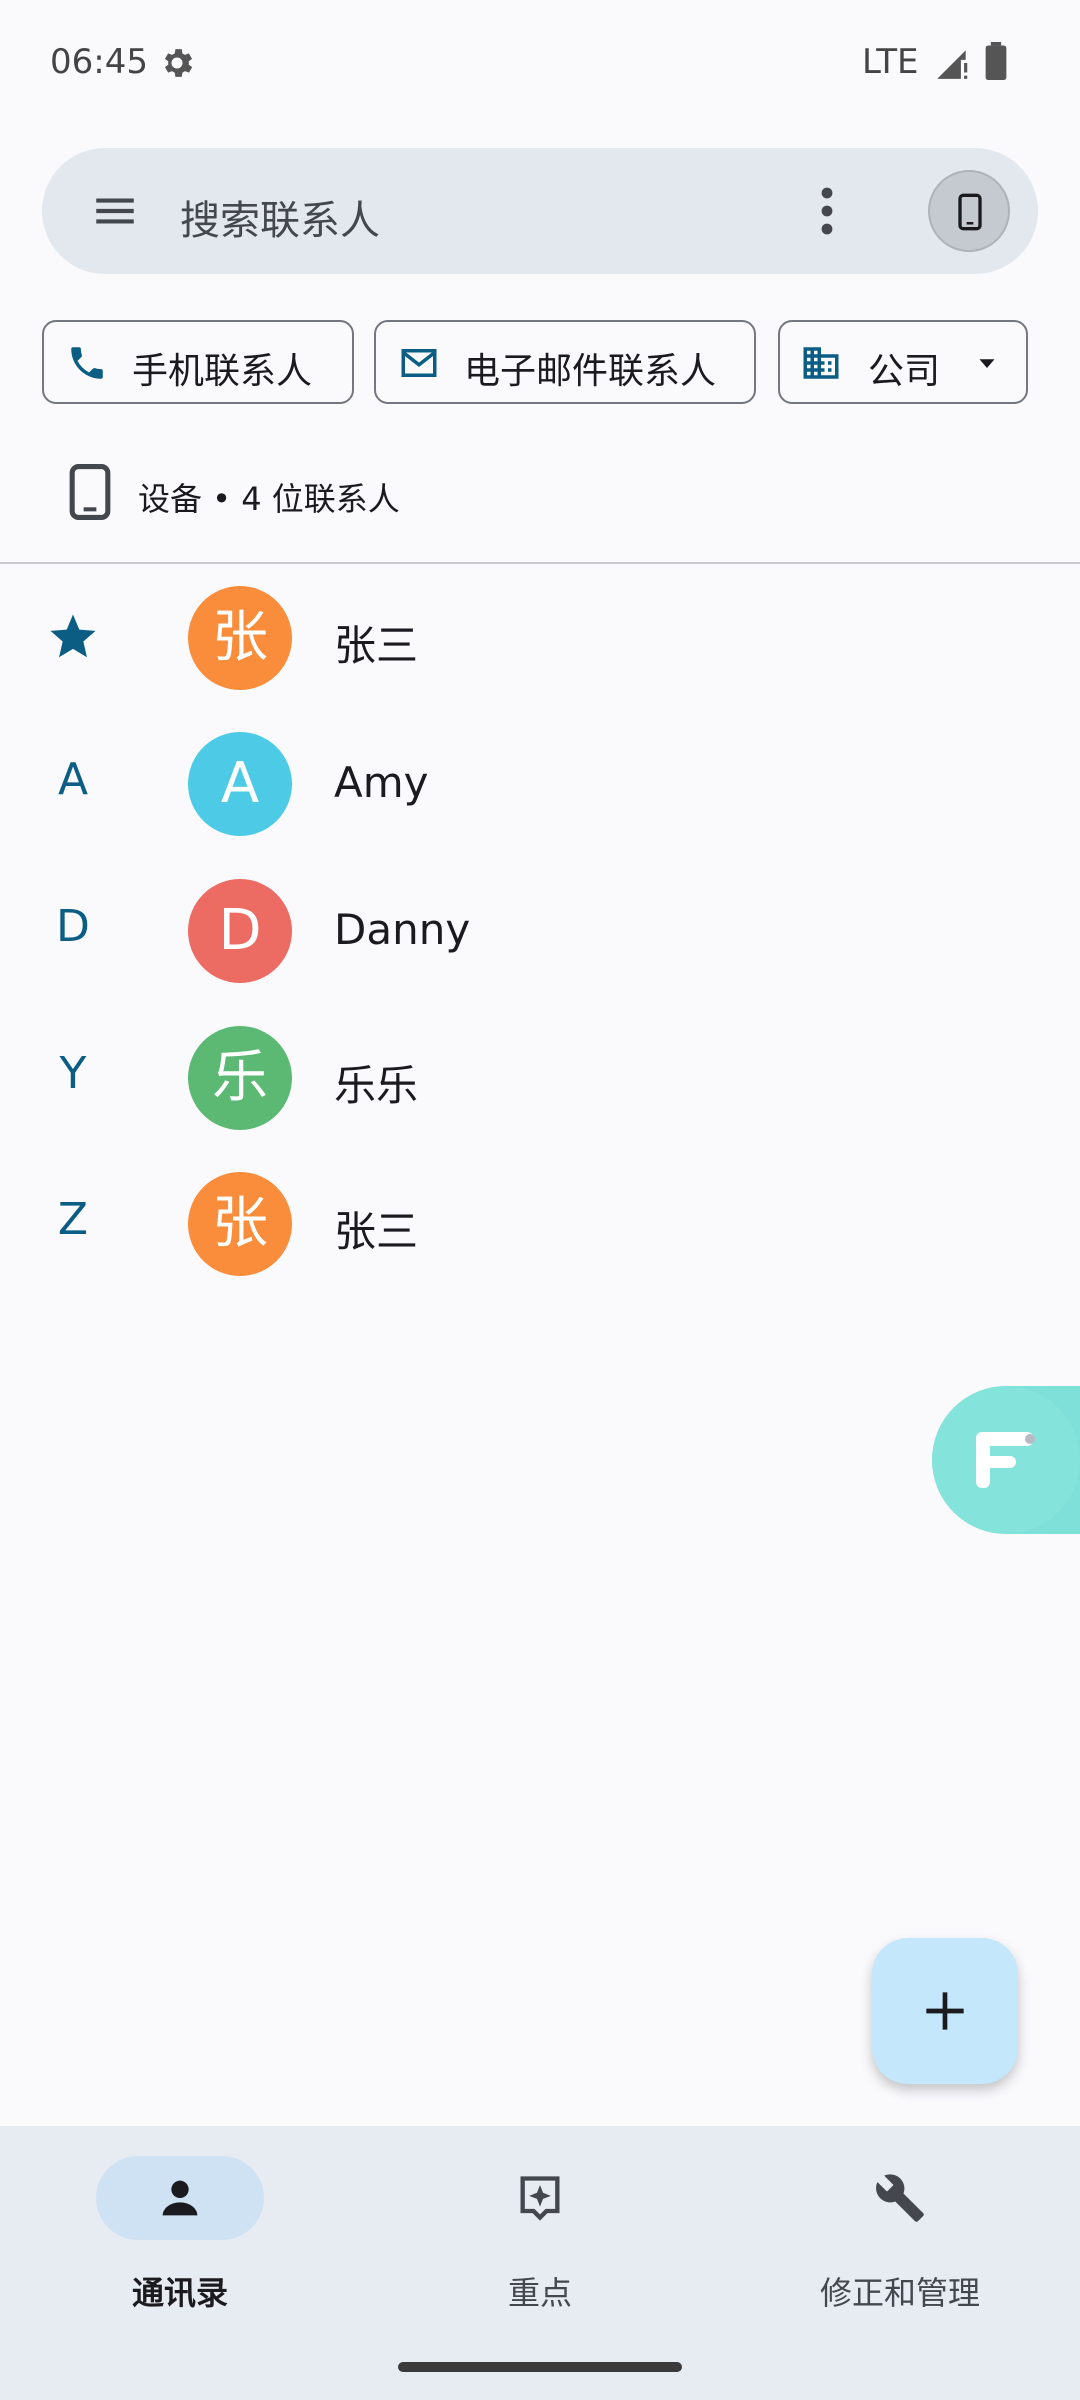  What do you see at coordinates (87, 363) in the screenshot?
I see `phone-icon` at bounding box center [87, 363].